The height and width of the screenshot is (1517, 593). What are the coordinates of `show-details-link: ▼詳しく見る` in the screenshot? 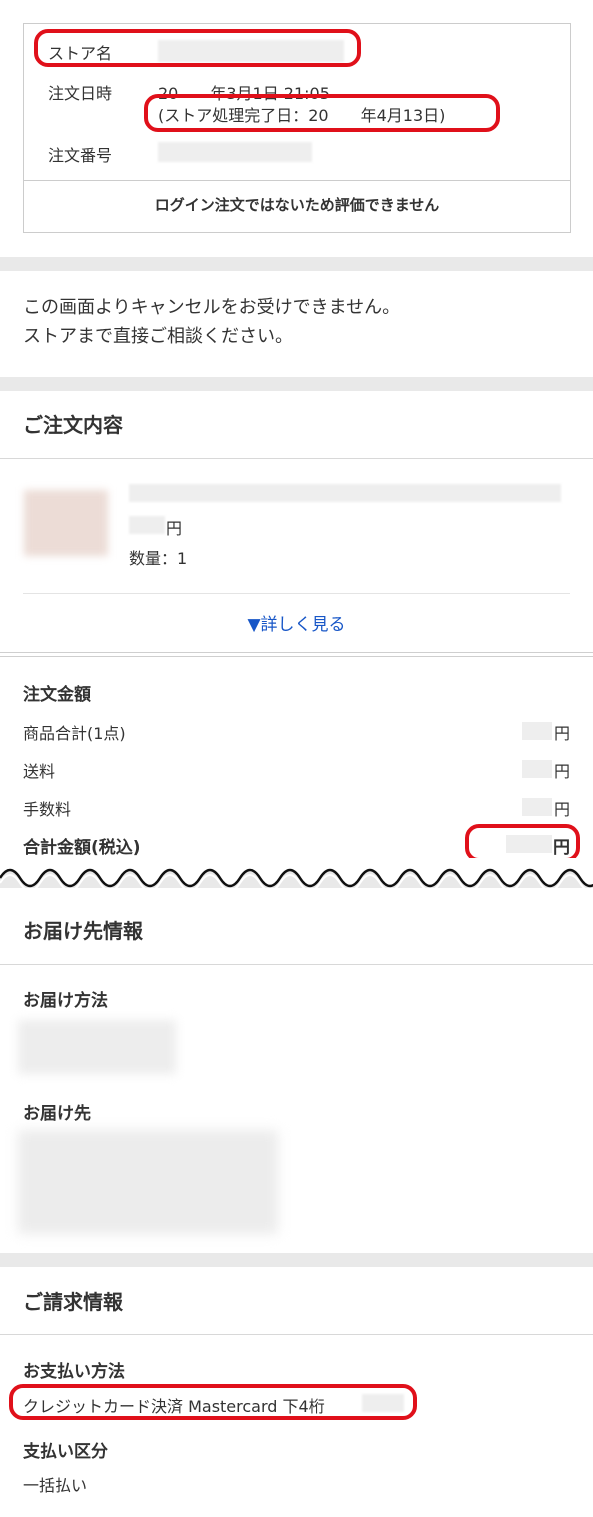 It's located at (296, 622).